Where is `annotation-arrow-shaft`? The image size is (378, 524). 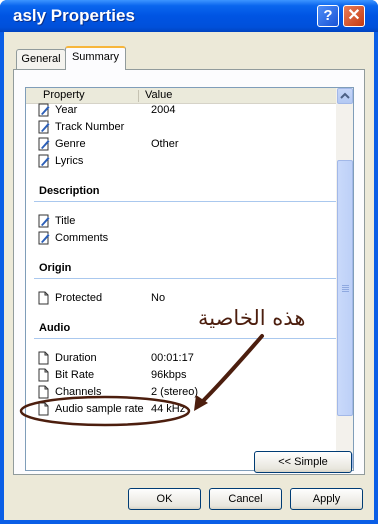 annotation-arrow-shaft is located at coordinates (231, 370).